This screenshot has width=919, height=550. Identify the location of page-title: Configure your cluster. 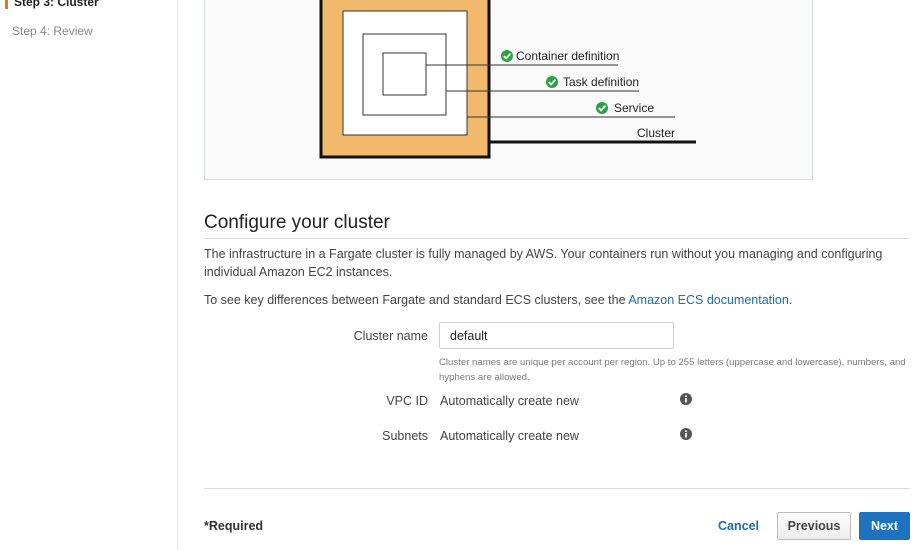
(297, 222).